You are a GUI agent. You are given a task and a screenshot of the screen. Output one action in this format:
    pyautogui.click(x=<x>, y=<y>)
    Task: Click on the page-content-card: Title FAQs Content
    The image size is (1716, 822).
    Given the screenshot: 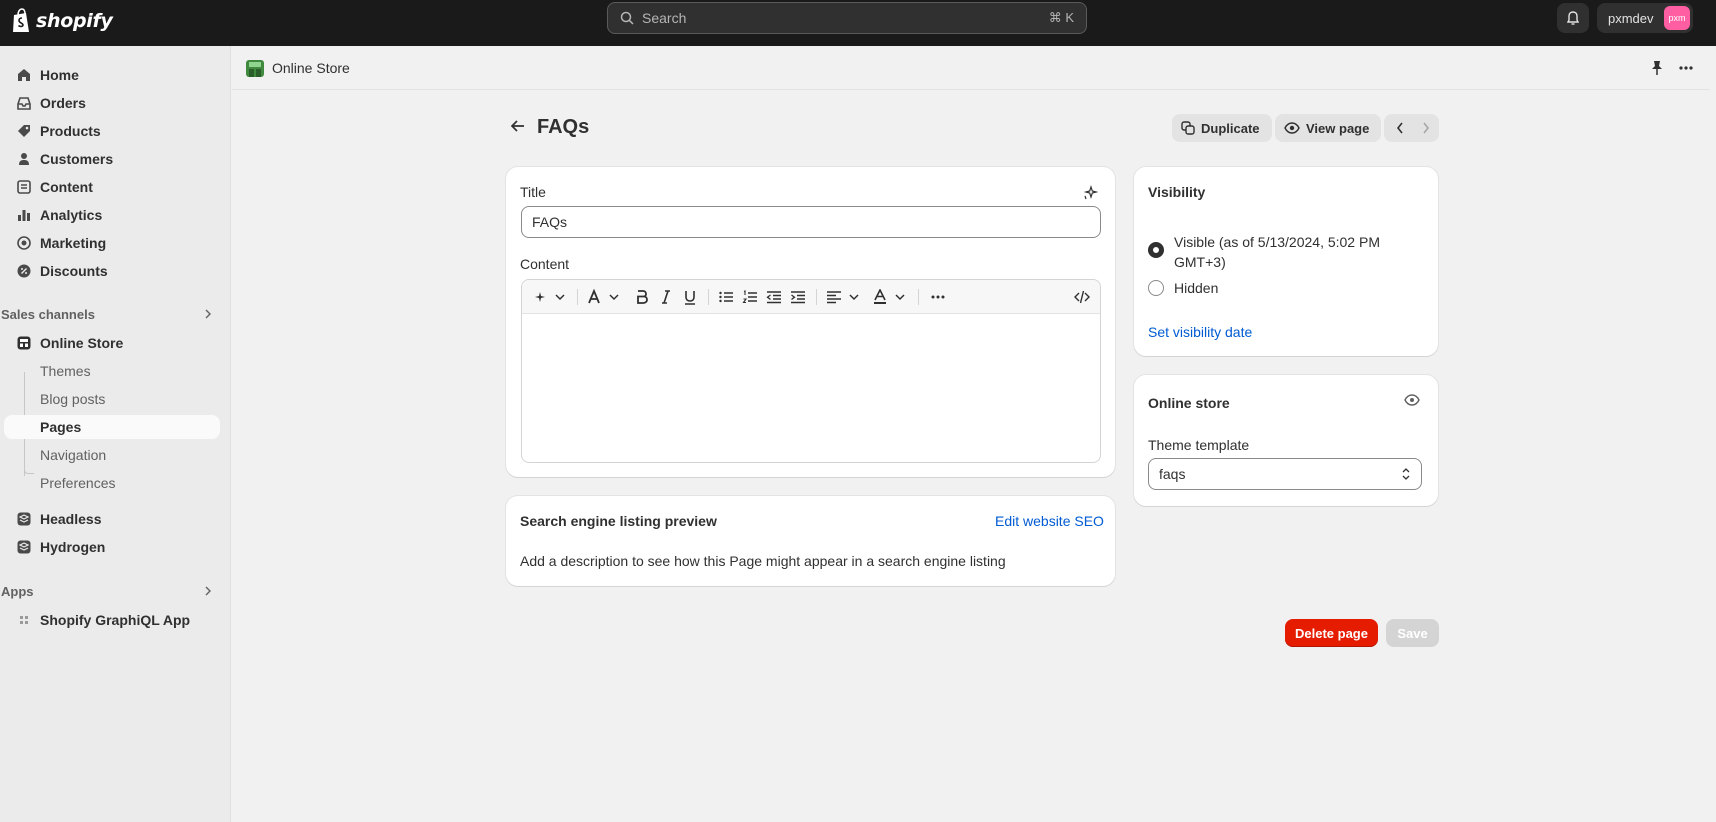 What is the action you would take?
    pyautogui.click(x=810, y=322)
    